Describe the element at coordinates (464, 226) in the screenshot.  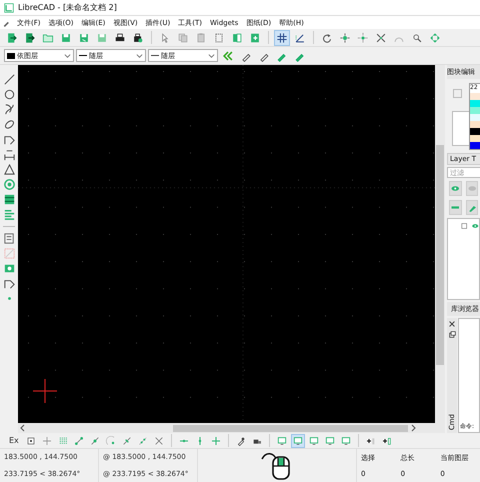
I see `checkbox-icon` at that location.